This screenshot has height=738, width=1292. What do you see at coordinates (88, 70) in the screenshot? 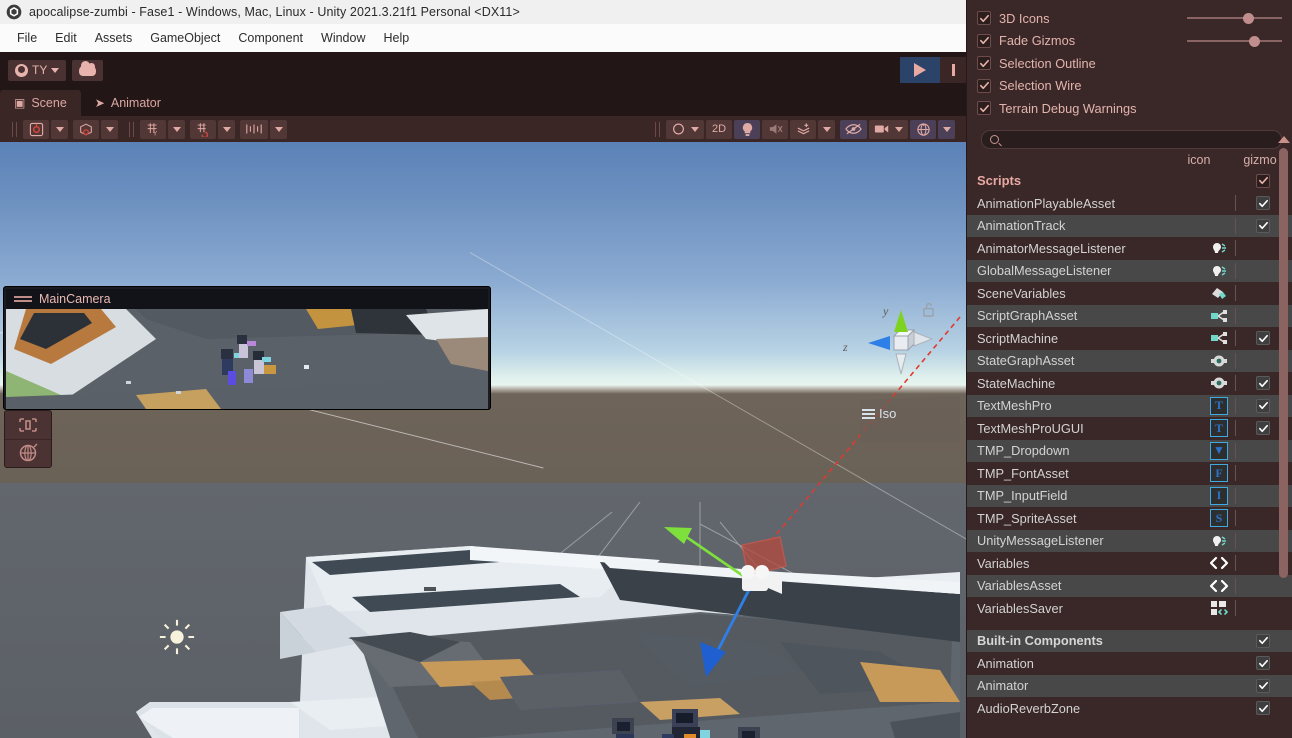
I see `unity-cloud-button` at bounding box center [88, 70].